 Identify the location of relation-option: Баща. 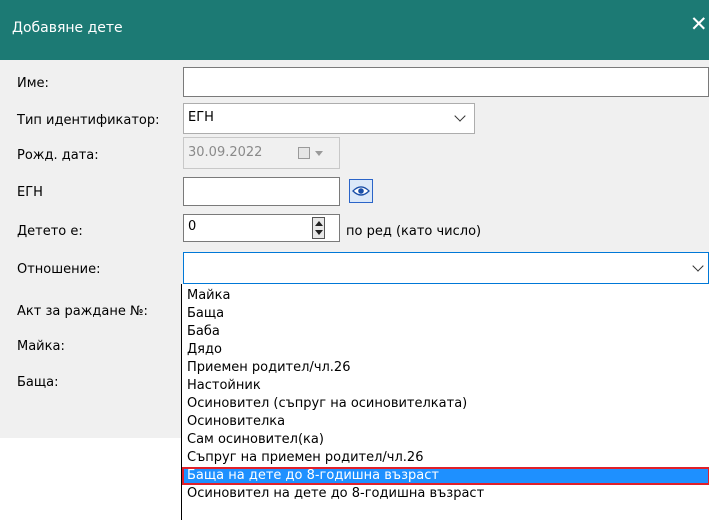
(445, 314).